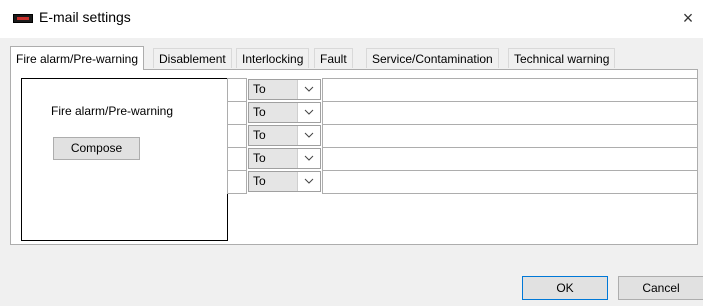 The image size is (703, 306). Describe the element at coordinates (23, 18) in the screenshot. I see `app-icon` at that location.